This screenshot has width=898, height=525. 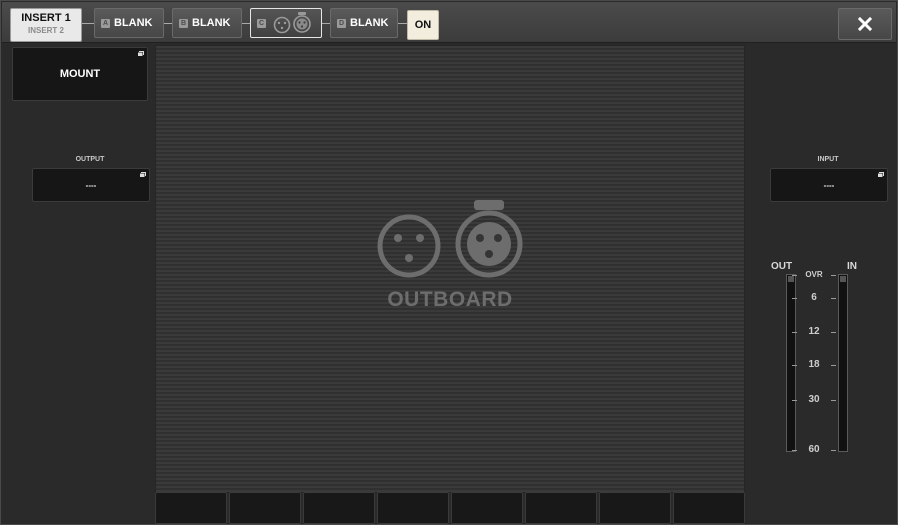 What do you see at coordinates (814, 331) in the screenshot?
I see `meter-scale-12: 12` at bounding box center [814, 331].